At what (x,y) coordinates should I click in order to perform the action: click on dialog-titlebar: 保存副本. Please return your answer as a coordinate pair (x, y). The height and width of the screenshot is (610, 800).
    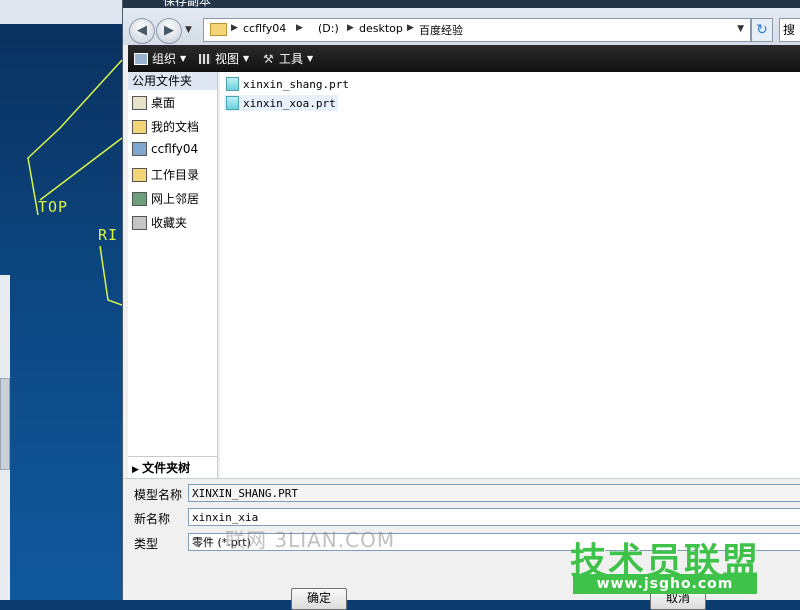
    Looking at the image, I should click on (461, 4).